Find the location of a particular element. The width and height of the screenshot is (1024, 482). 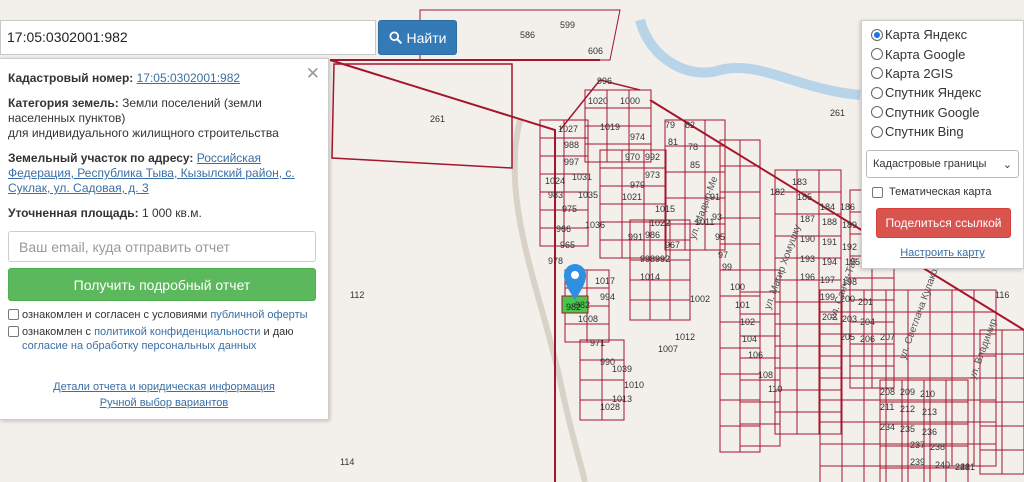

share-link-button: Поделиться ссылкой is located at coordinates (943, 223).